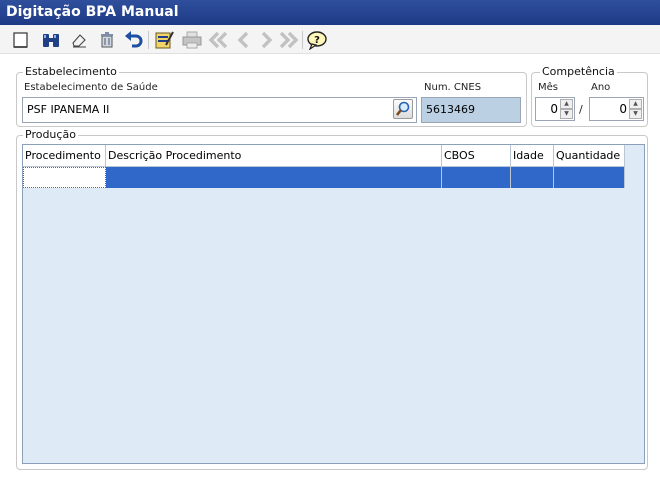 This screenshot has width=660, height=481. I want to click on new-button, so click(21, 40).